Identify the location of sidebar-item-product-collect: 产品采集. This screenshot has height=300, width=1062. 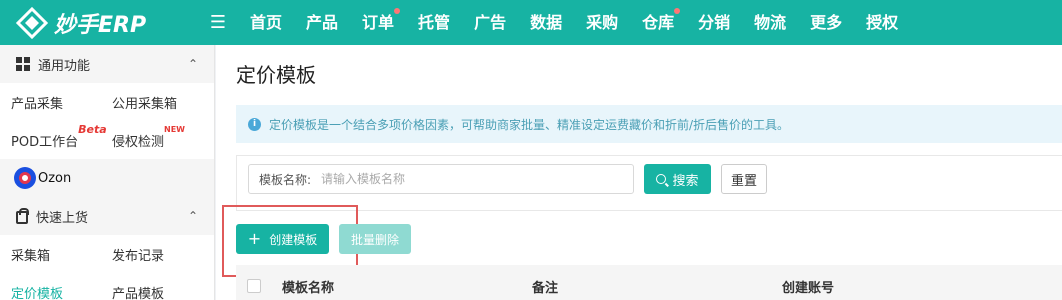
(50, 102).